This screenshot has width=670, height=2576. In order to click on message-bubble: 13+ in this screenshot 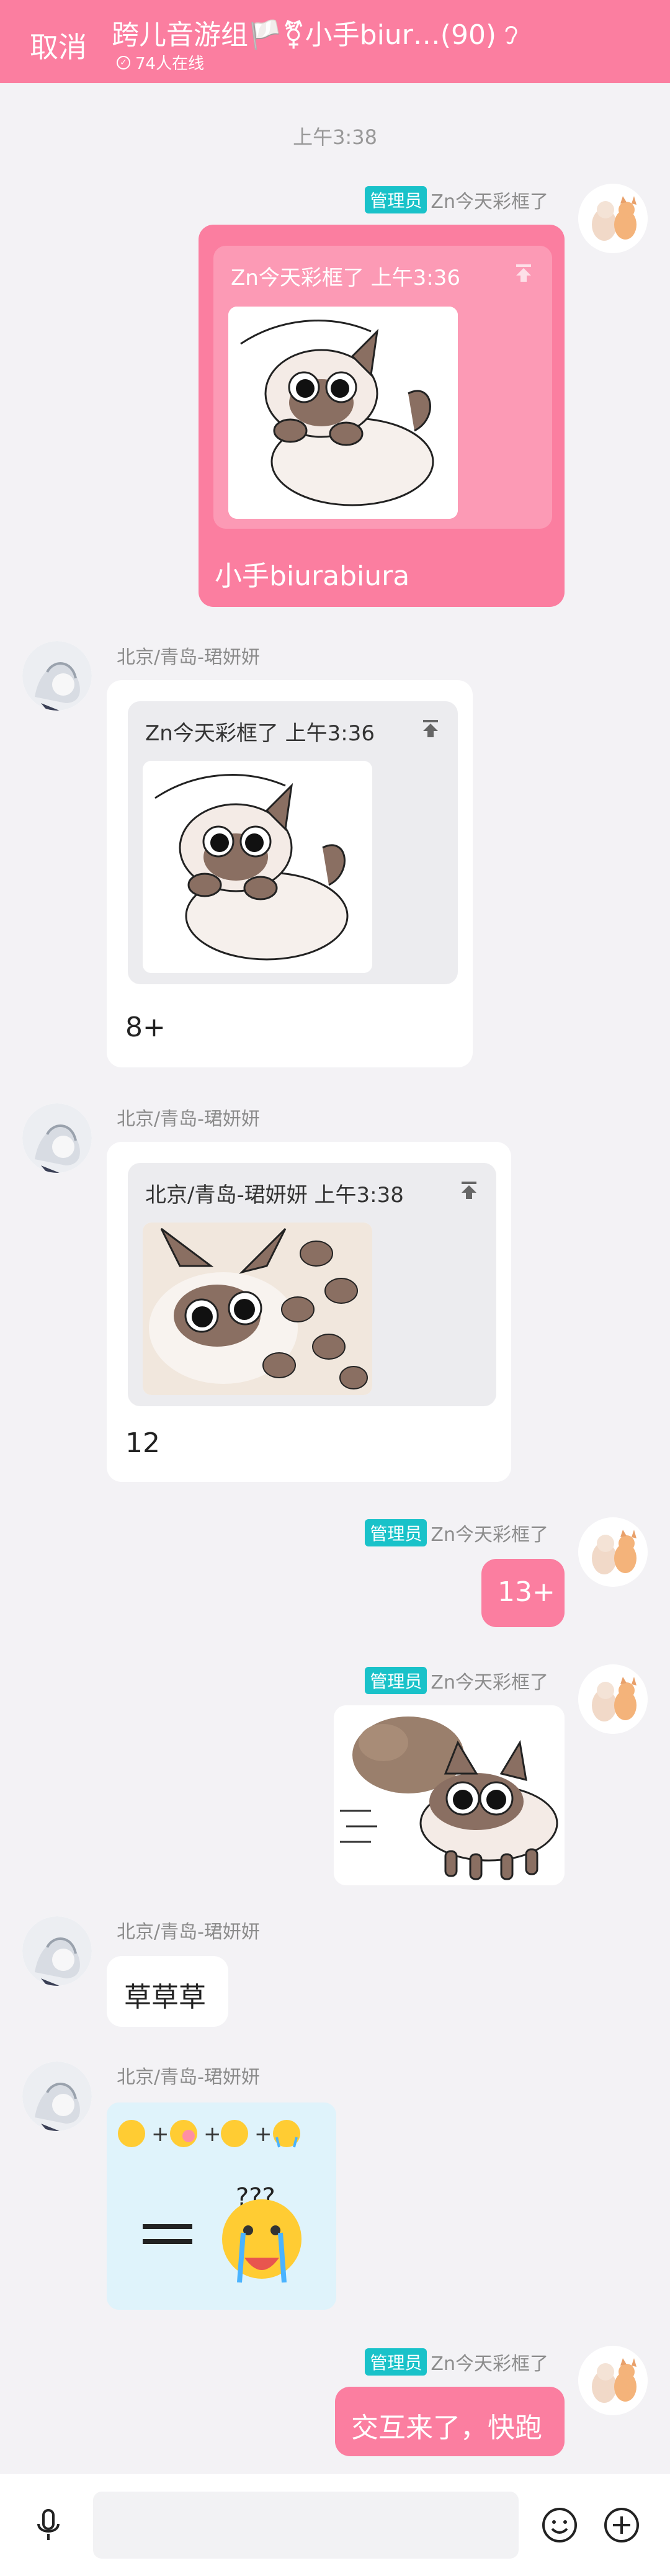, I will do `click(523, 1593)`.